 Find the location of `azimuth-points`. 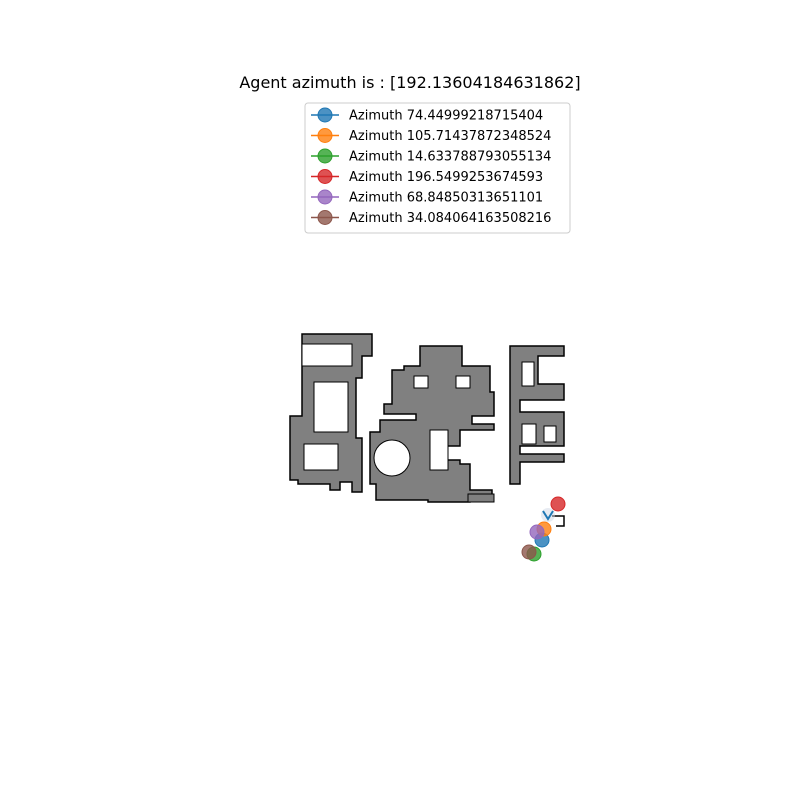

azimuth-points is located at coordinates (543, 529).